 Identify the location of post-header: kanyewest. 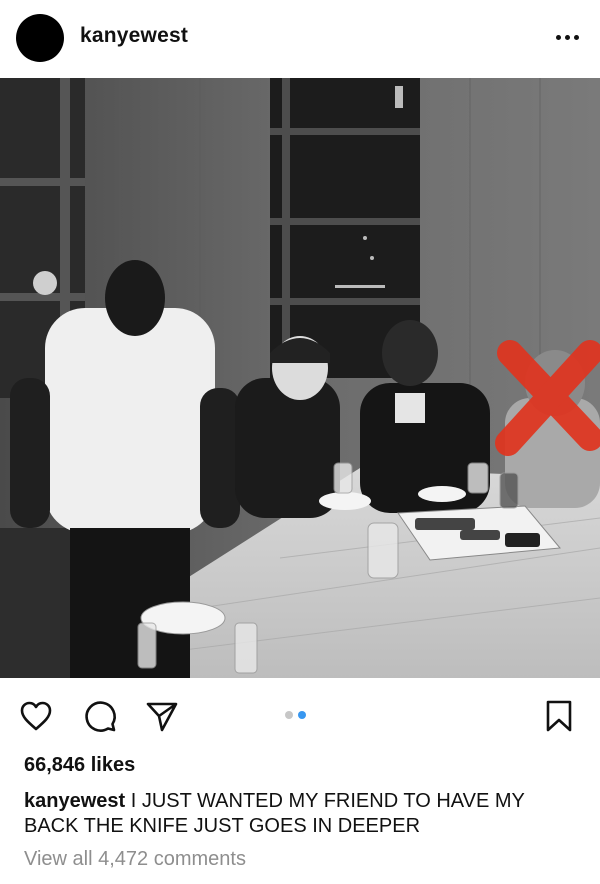
(300, 38).